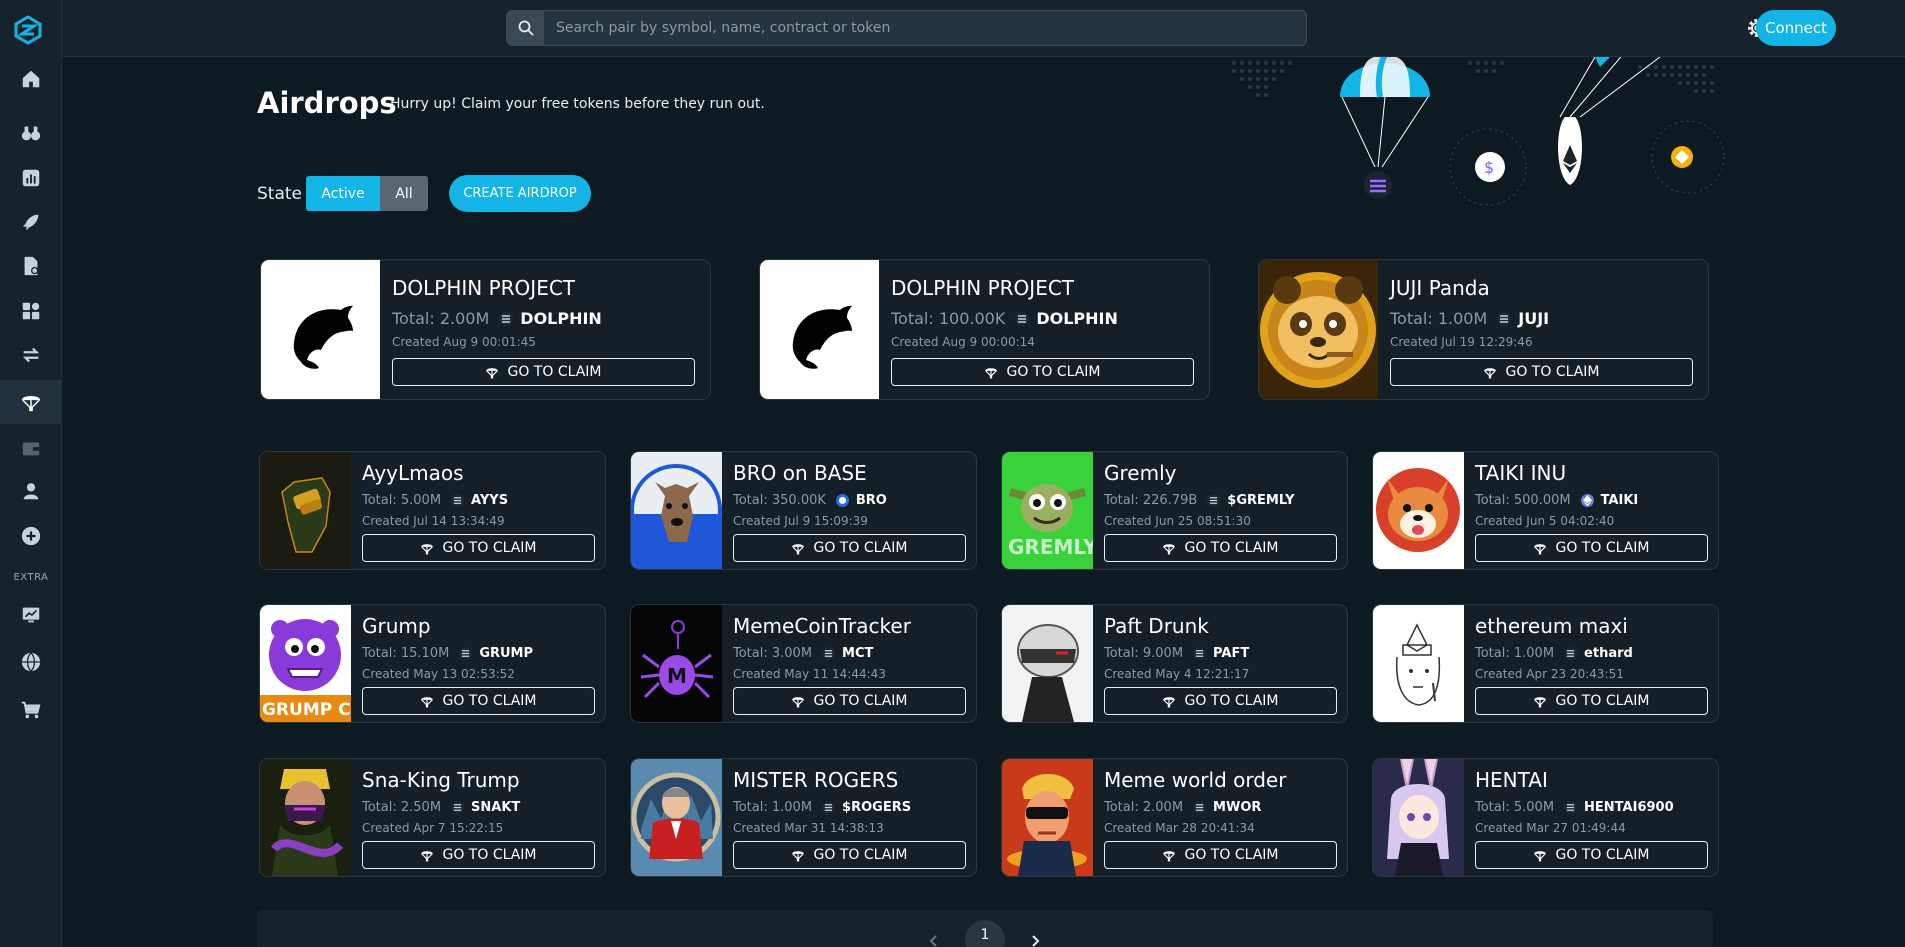 The height and width of the screenshot is (947, 1905). Describe the element at coordinates (31, 662) in the screenshot. I see `sidebar-item-global` at that location.